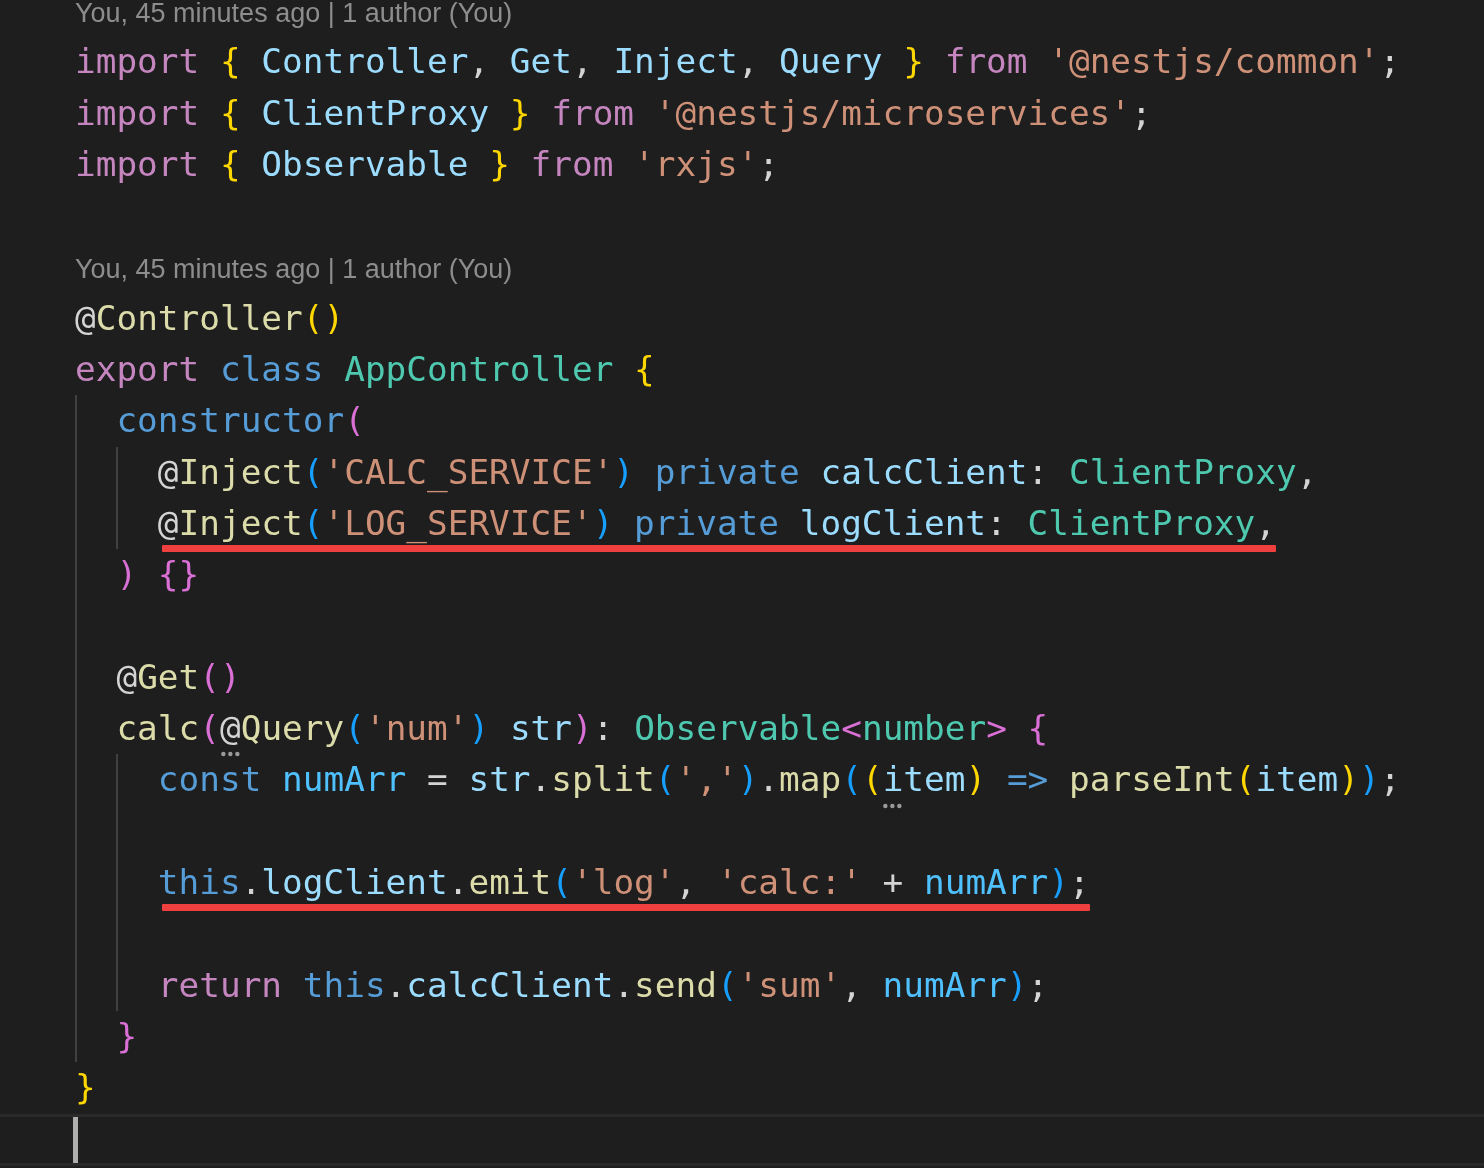  Describe the element at coordinates (157, 574) in the screenshot. I see `code-line: ) {}` at that location.